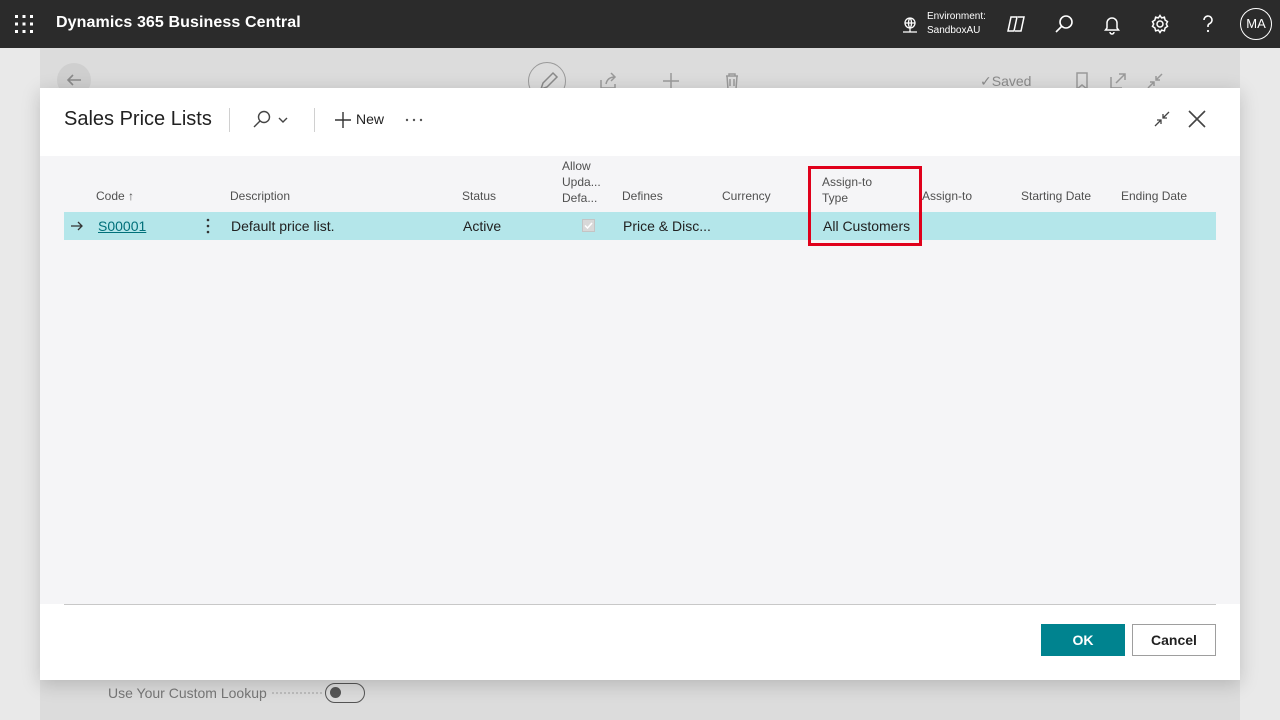 The height and width of the screenshot is (720, 1280). What do you see at coordinates (122, 226) in the screenshot?
I see `cell-code: S00001` at bounding box center [122, 226].